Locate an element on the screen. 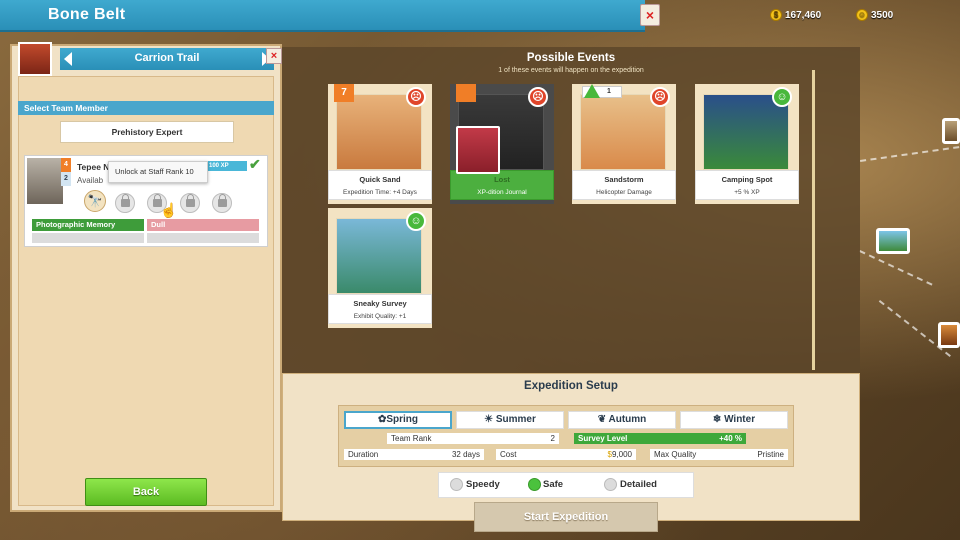  survey-level-stat: Survey Level +40 % is located at coordinates (660, 438).